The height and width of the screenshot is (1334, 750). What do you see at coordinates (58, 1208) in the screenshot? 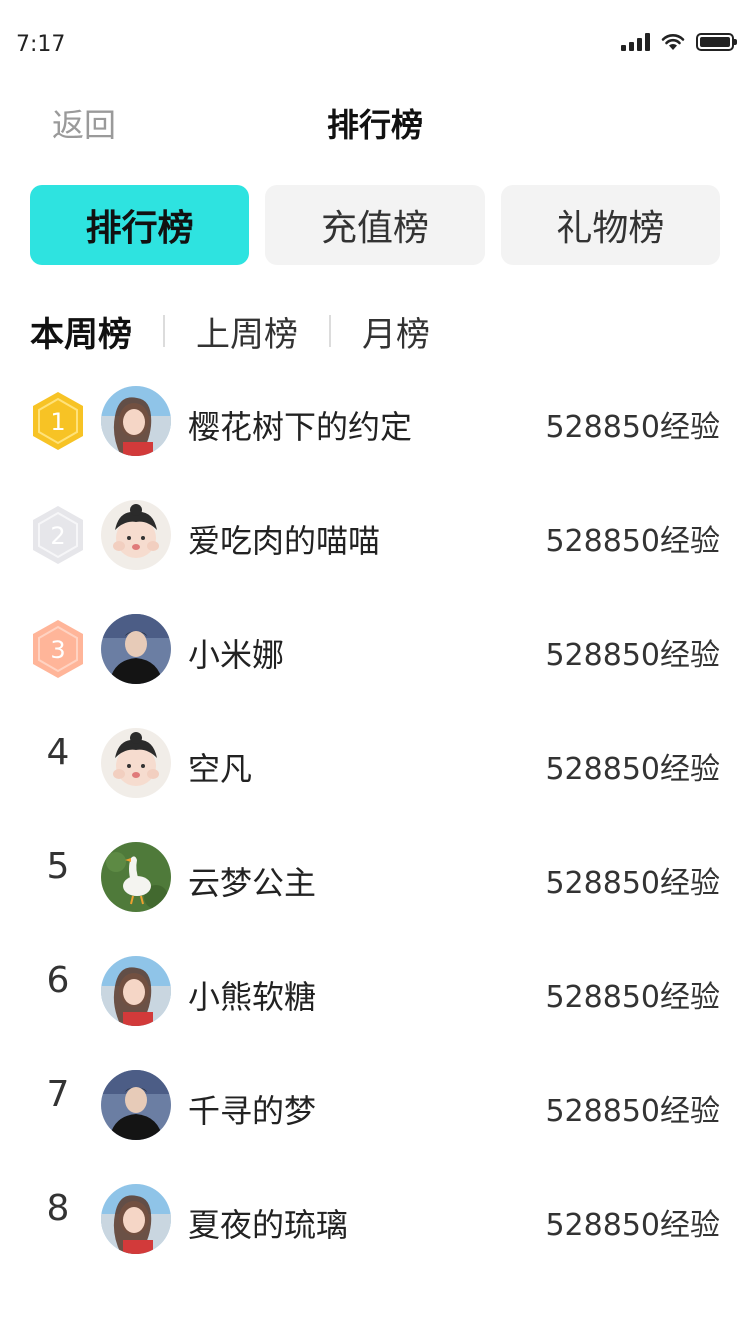
I see `rank-number: 8` at bounding box center [58, 1208].